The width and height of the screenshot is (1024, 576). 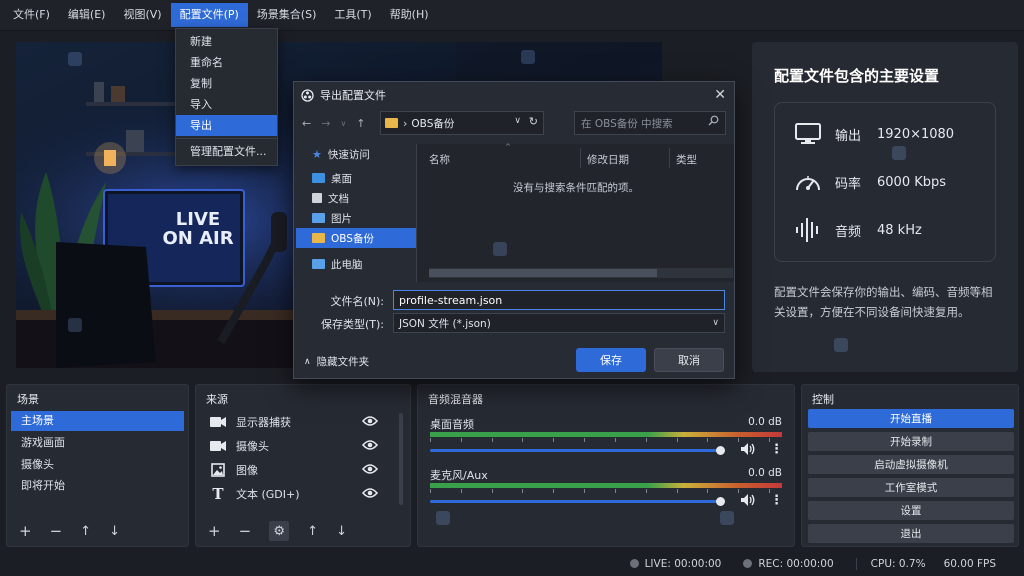 What do you see at coordinates (226, 83) in the screenshot?
I see `menu-item-duplicate: 复制` at bounding box center [226, 83].